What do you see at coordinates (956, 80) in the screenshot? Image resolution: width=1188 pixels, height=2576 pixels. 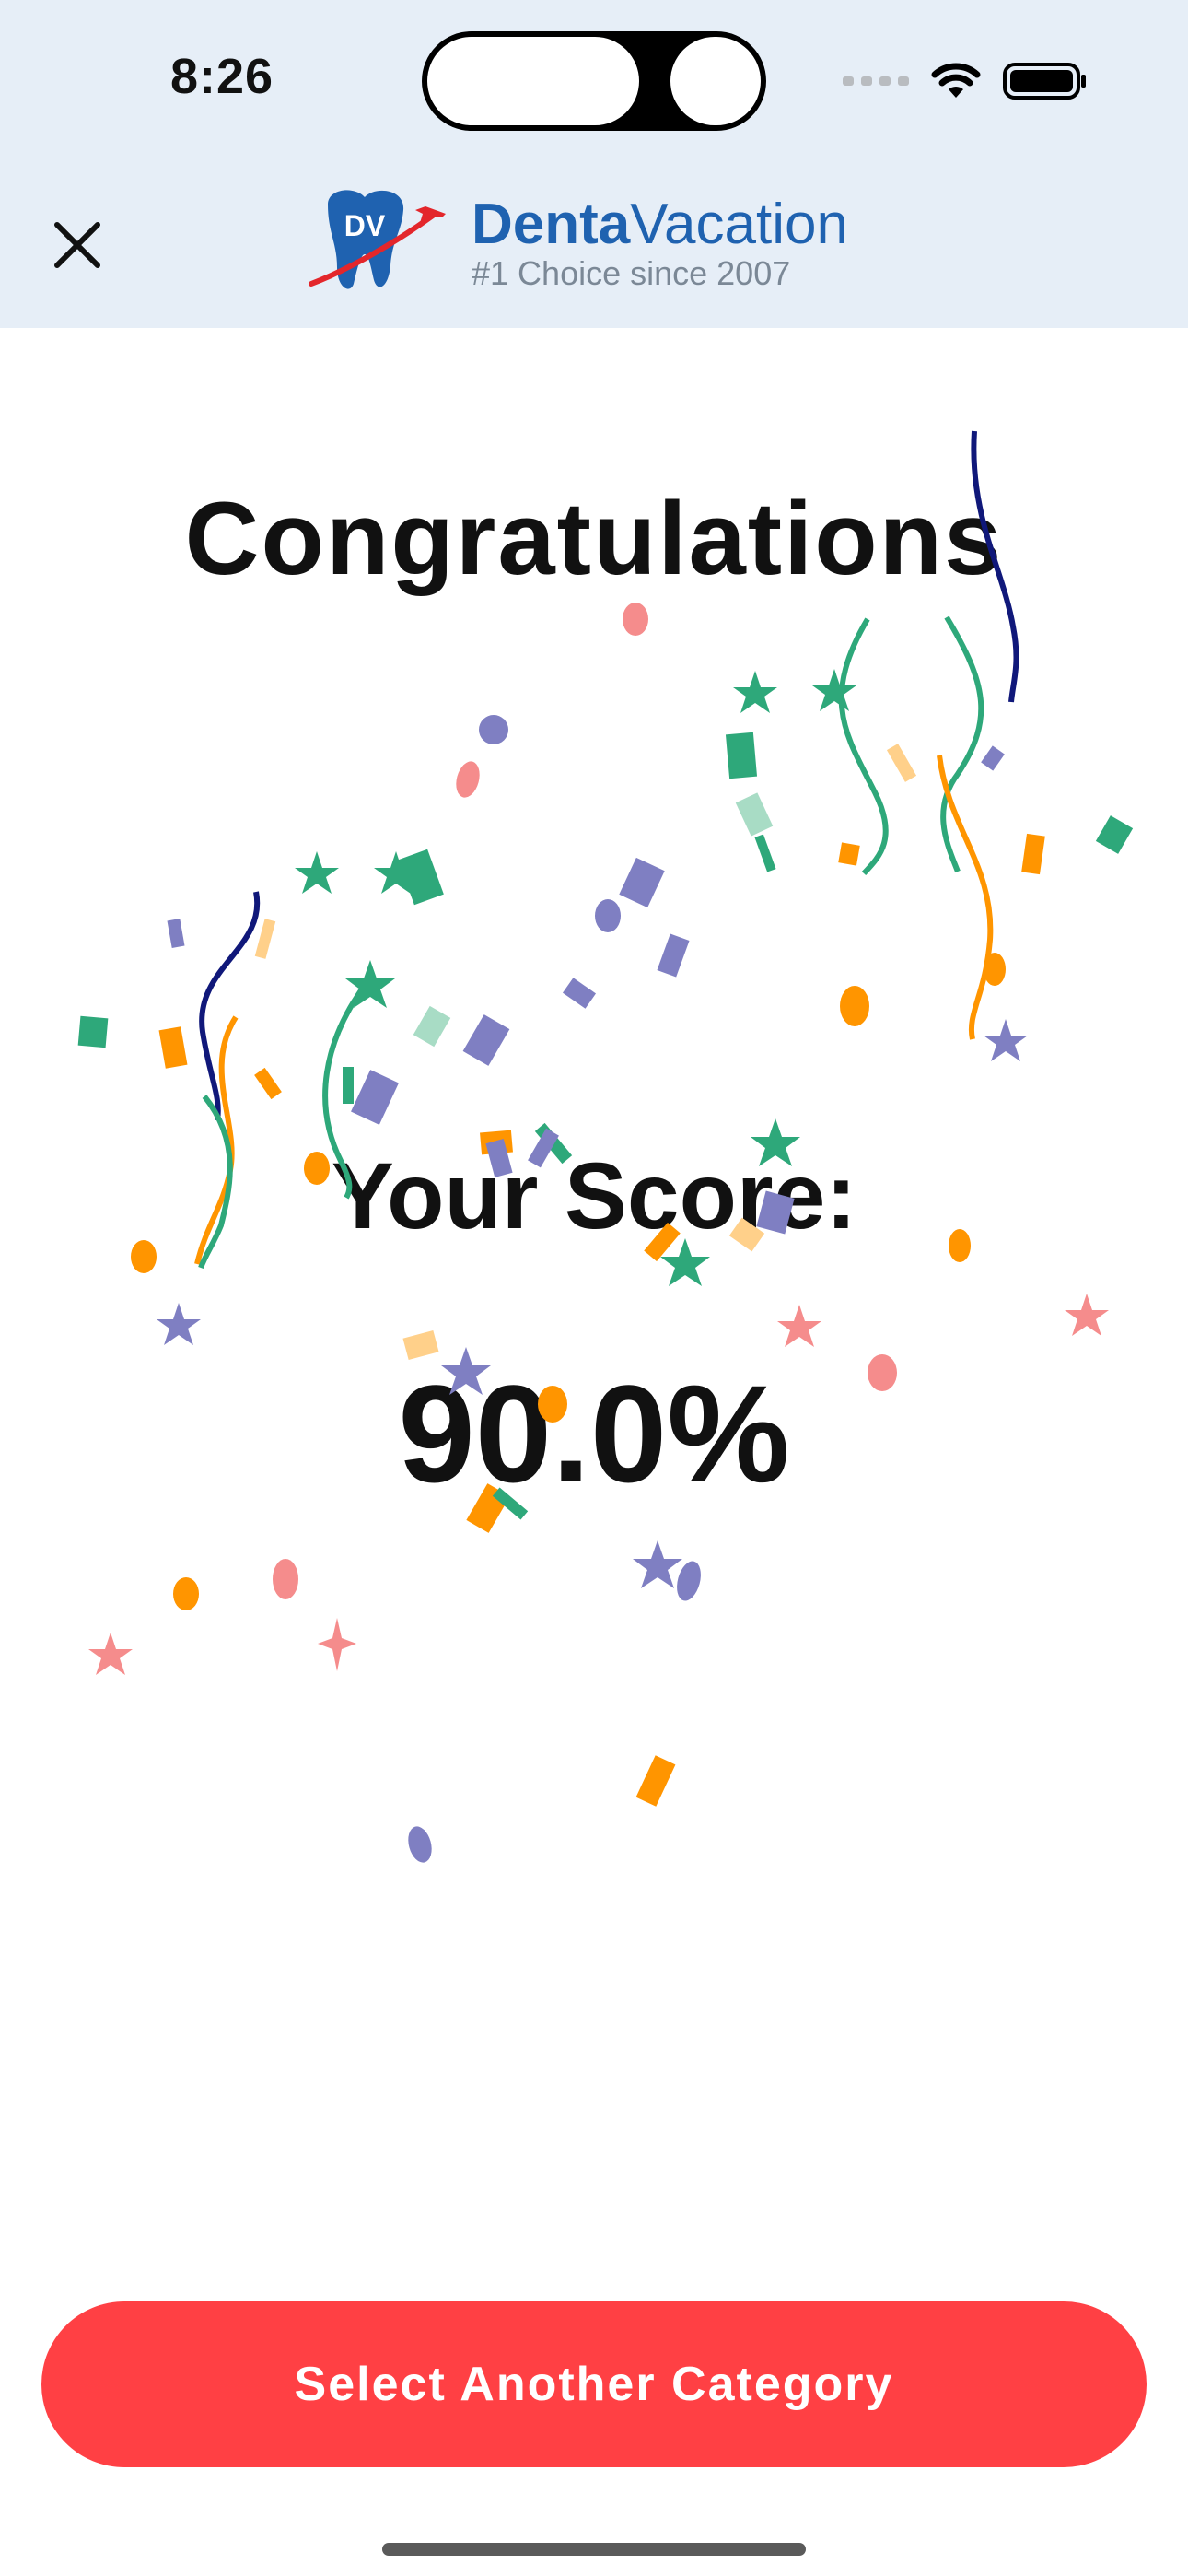 I see `wifi-icon` at bounding box center [956, 80].